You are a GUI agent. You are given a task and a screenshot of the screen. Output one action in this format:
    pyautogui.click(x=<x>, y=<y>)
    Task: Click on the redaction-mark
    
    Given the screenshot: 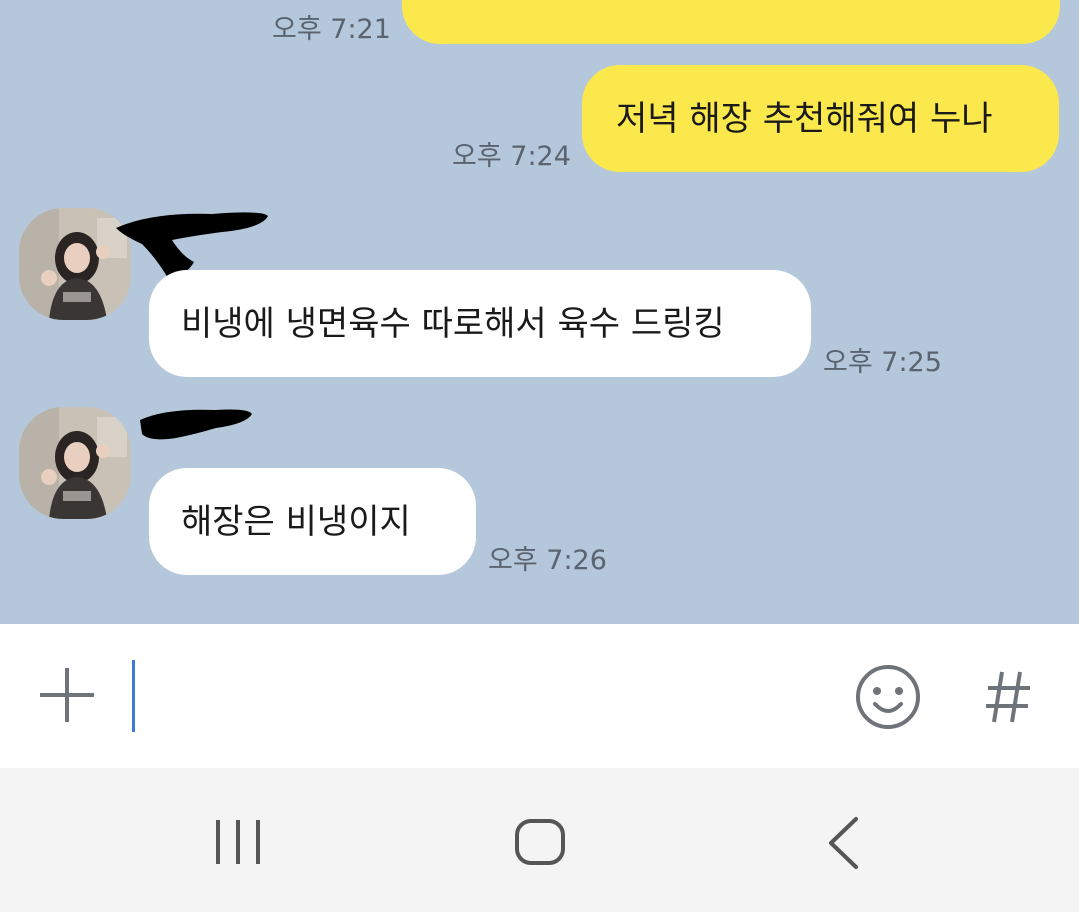 What is the action you would take?
    pyautogui.click(x=196, y=424)
    